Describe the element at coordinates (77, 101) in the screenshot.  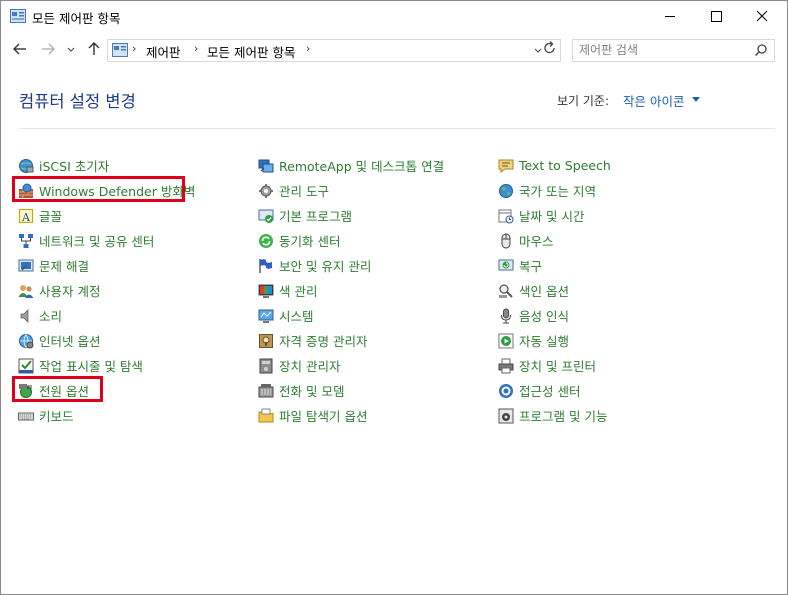
I see `page-title: 컴퓨터 설정 변경` at that location.